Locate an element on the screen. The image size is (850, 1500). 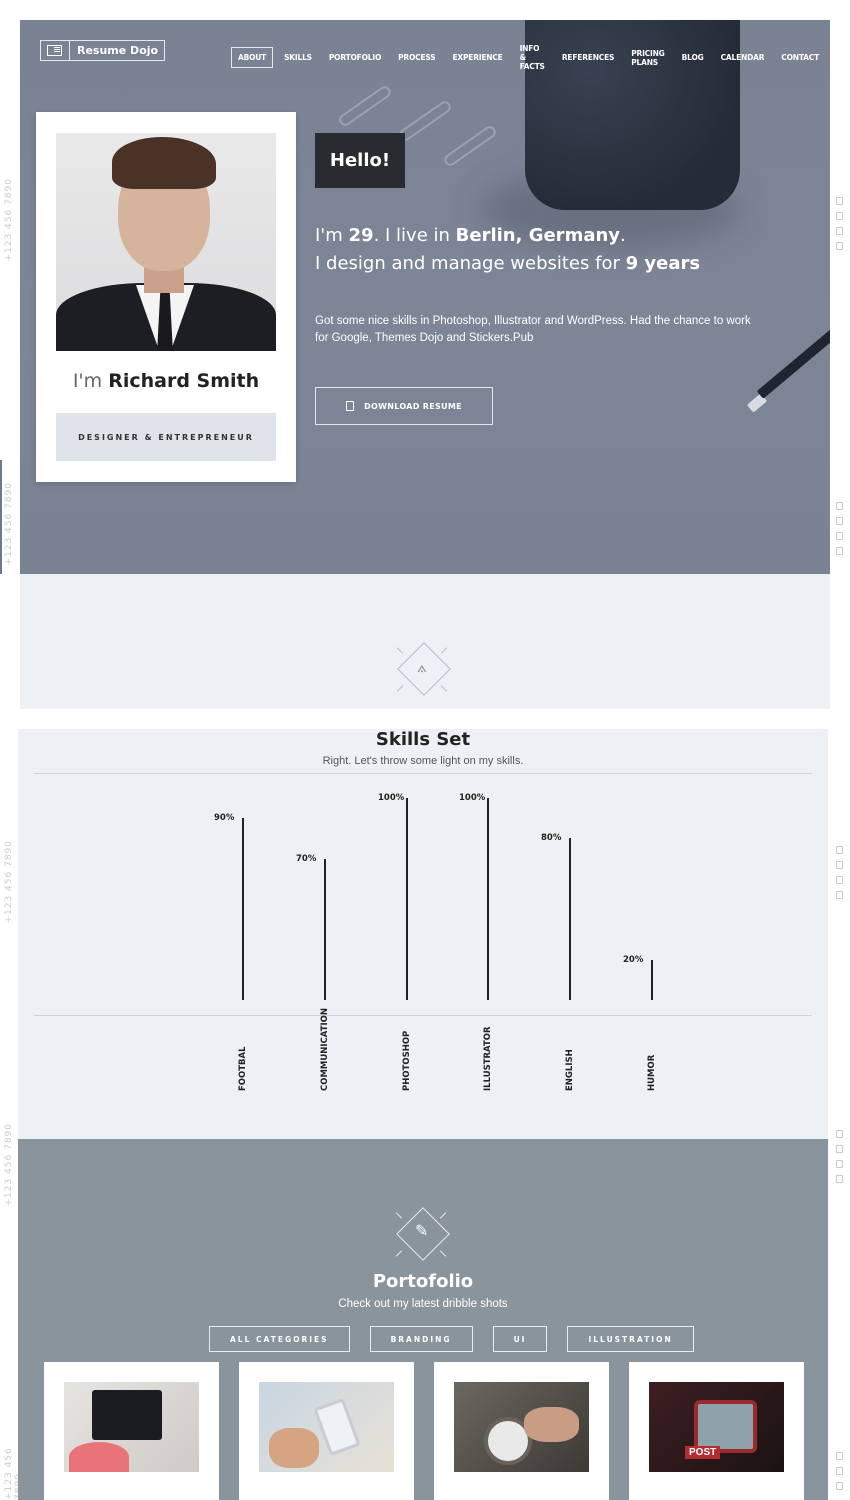
name-value: Richard Smith is located at coordinates (184, 381).